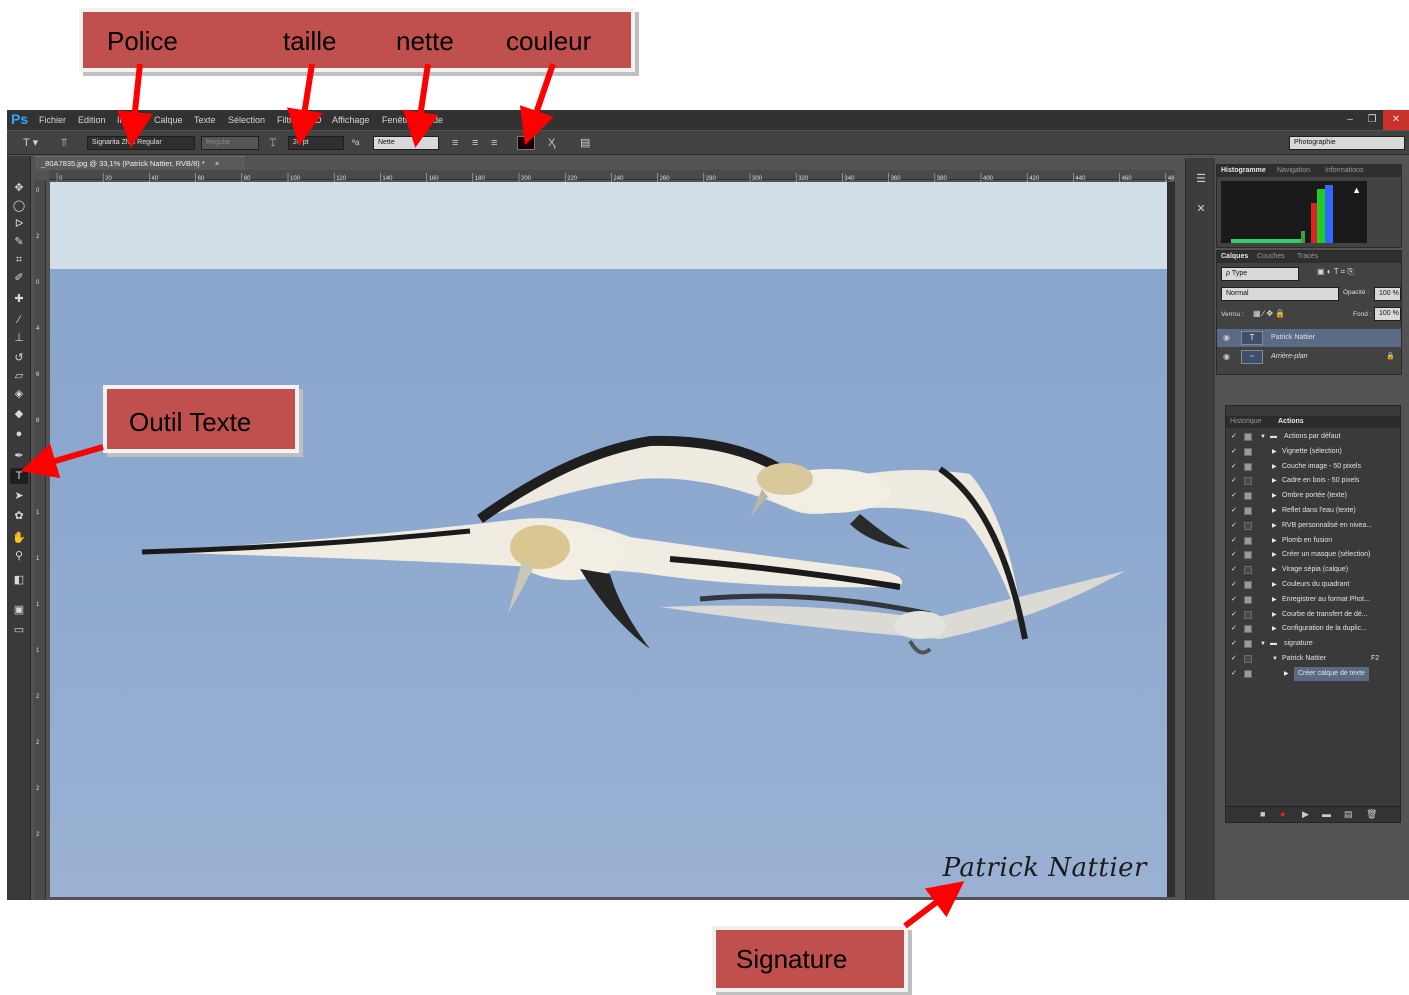  Describe the element at coordinates (1306, 496) in the screenshot. I see `action-item: ✓ ▶ Ombre portée (texte)` at that location.